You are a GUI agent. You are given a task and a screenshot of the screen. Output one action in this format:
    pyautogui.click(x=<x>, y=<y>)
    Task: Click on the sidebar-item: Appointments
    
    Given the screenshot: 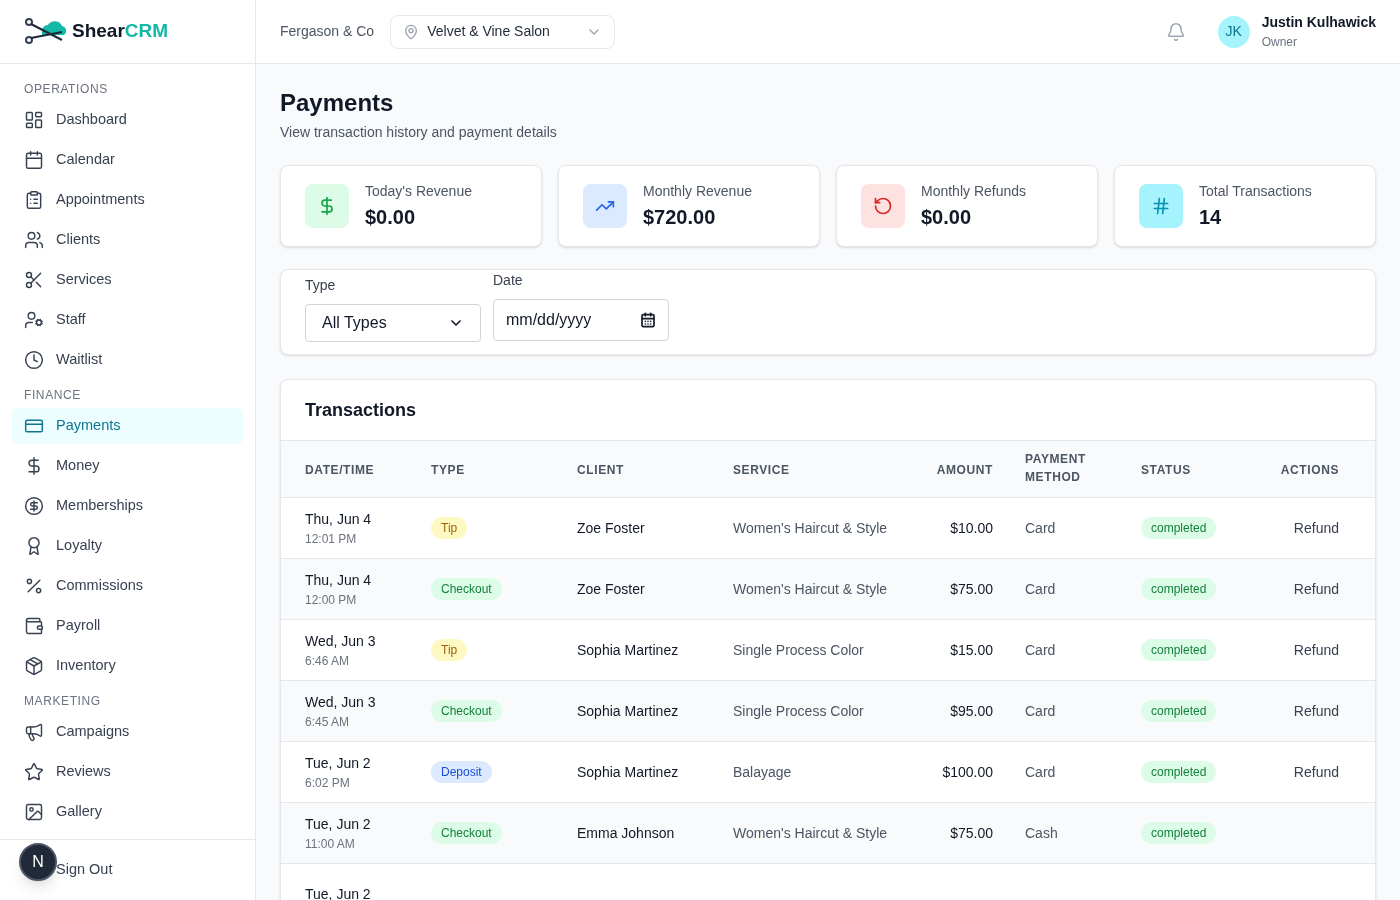 What is the action you would take?
    pyautogui.click(x=127, y=200)
    